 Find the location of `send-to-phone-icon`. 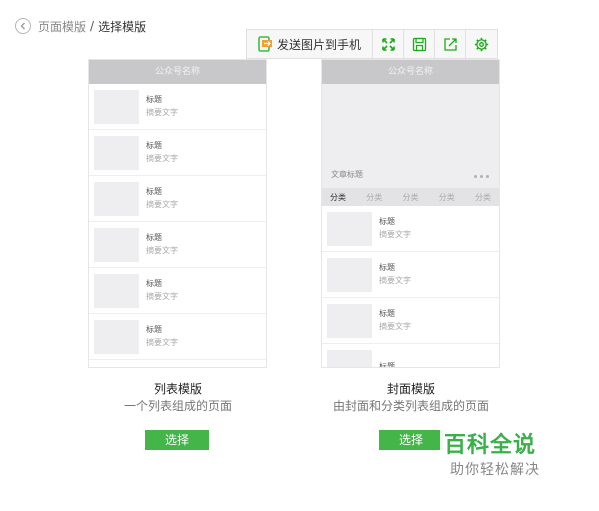

send-to-phone-icon is located at coordinates (265, 44).